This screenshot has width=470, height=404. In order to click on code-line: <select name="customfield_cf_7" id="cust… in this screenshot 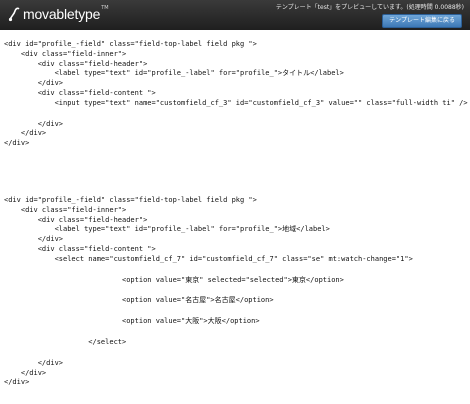, I will do `click(208, 258)`.